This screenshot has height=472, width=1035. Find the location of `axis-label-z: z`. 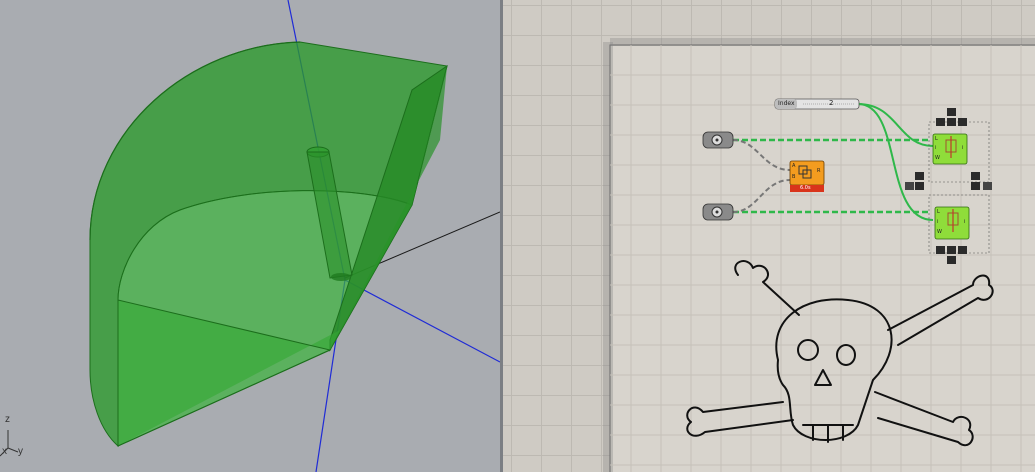

axis-label-z: z is located at coordinates (7, 419).